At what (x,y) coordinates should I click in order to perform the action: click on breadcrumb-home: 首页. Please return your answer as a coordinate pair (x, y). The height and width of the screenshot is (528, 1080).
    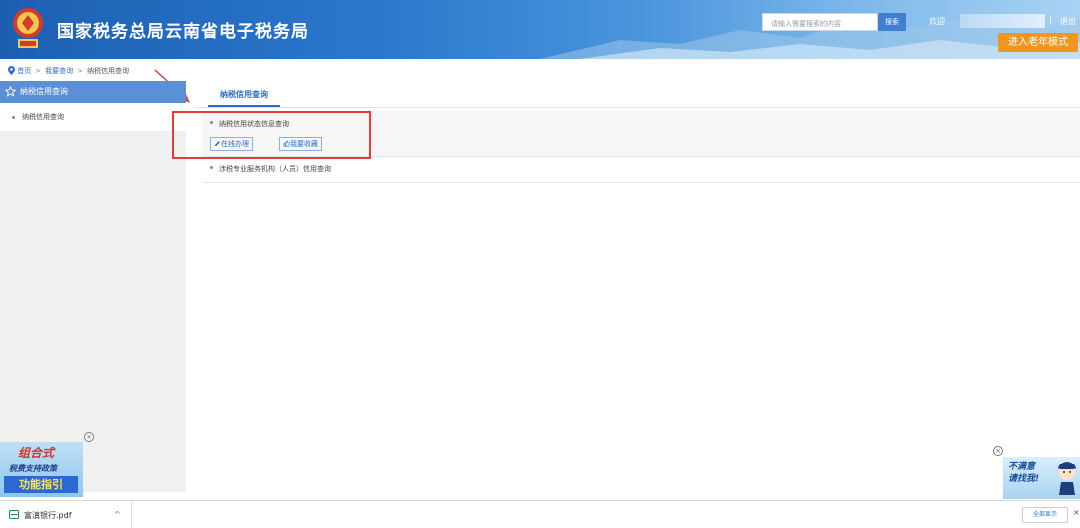
    Looking at the image, I should click on (24, 71).